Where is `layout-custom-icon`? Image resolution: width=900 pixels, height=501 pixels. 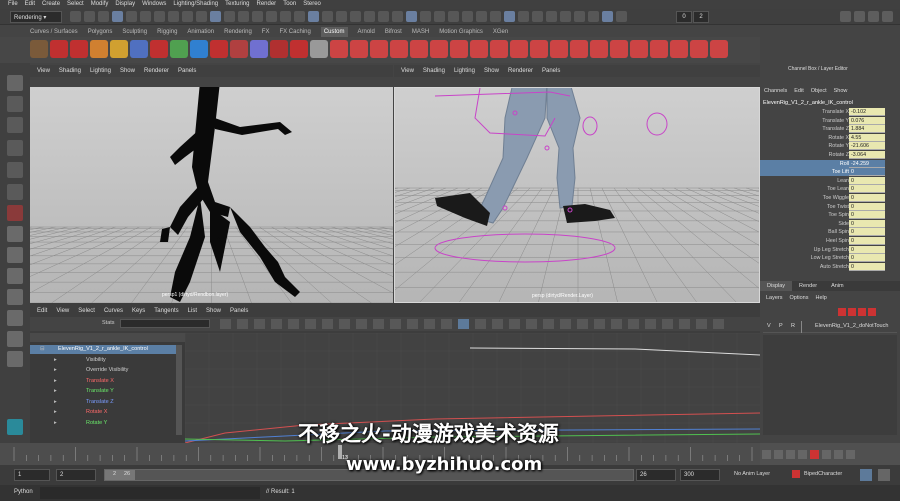
layout-custom-icon is located at coordinates (15, 339).